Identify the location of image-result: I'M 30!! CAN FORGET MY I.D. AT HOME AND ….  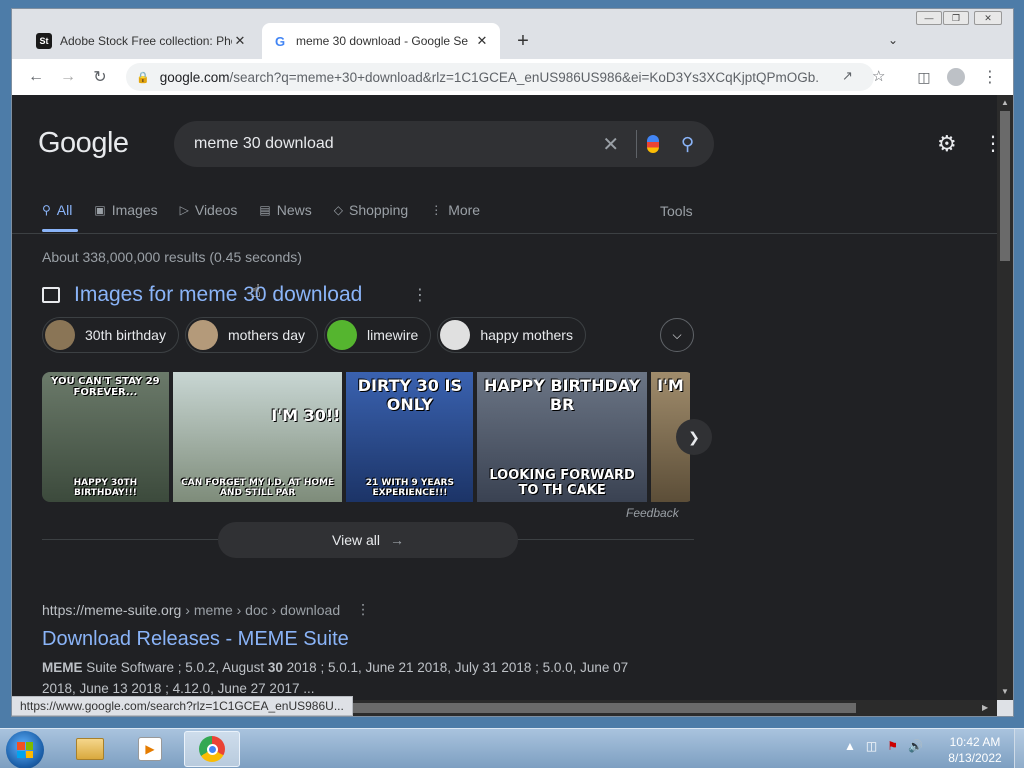
(257, 437).